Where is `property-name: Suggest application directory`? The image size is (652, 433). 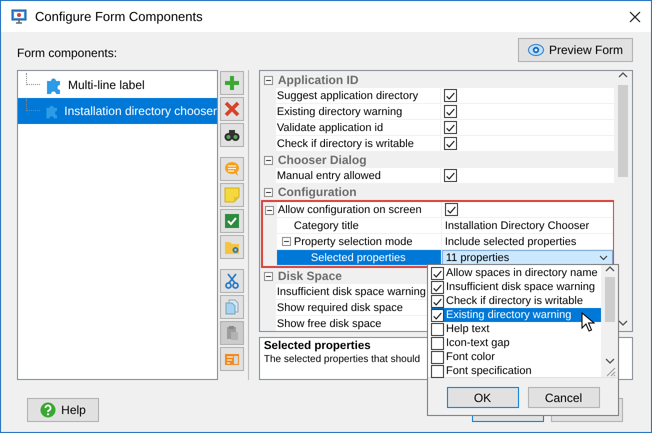
property-name: Suggest application directory is located at coordinates (358, 96).